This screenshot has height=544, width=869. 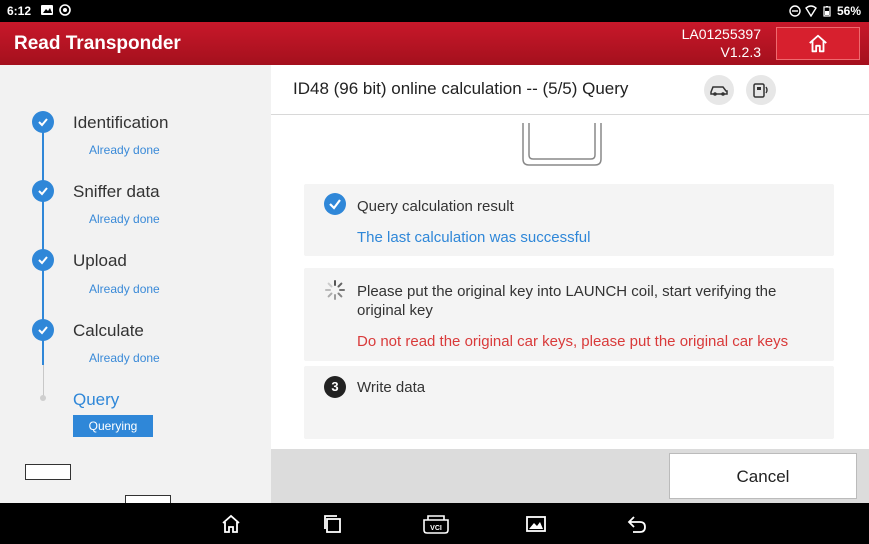 I want to click on step-identification: Identification, so click(x=121, y=122).